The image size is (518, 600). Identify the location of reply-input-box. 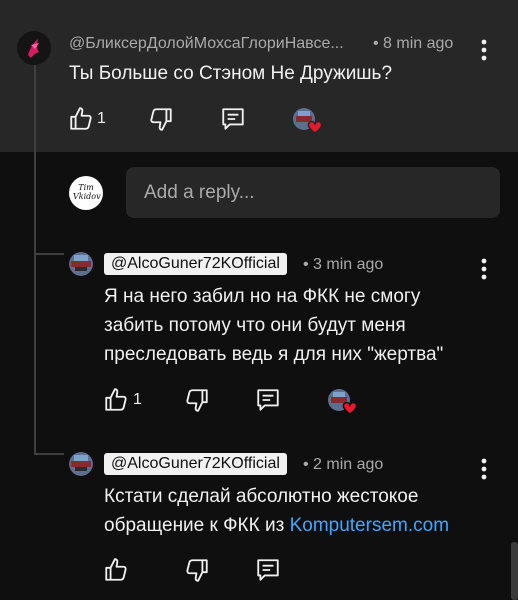
(313, 192).